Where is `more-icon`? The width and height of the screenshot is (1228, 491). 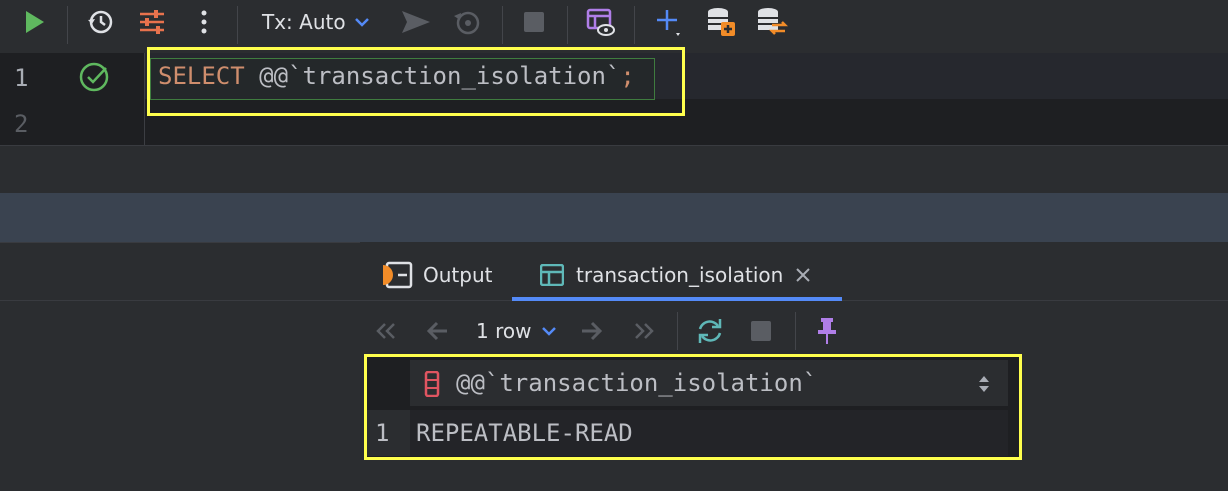 more-icon is located at coordinates (204, 22).